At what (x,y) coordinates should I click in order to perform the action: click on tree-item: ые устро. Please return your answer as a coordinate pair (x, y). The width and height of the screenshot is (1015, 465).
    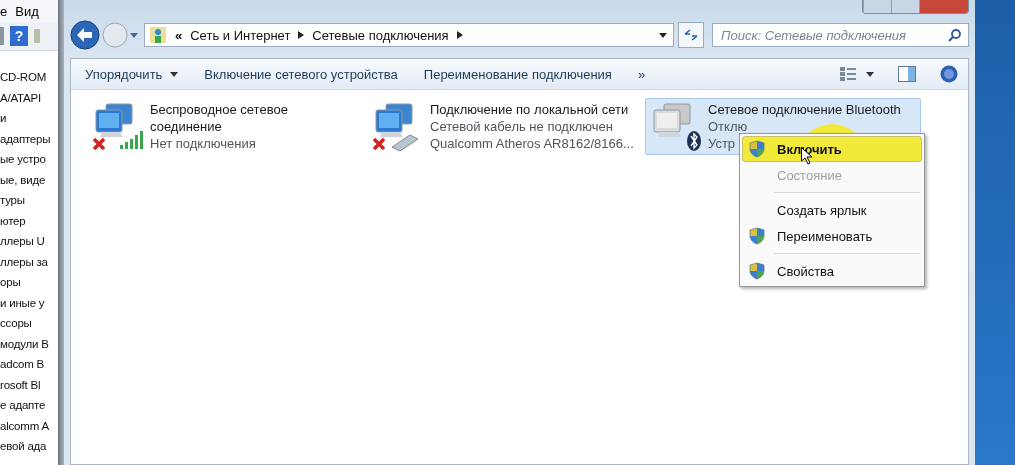
    Looking at the image, I should click on (29, 159).